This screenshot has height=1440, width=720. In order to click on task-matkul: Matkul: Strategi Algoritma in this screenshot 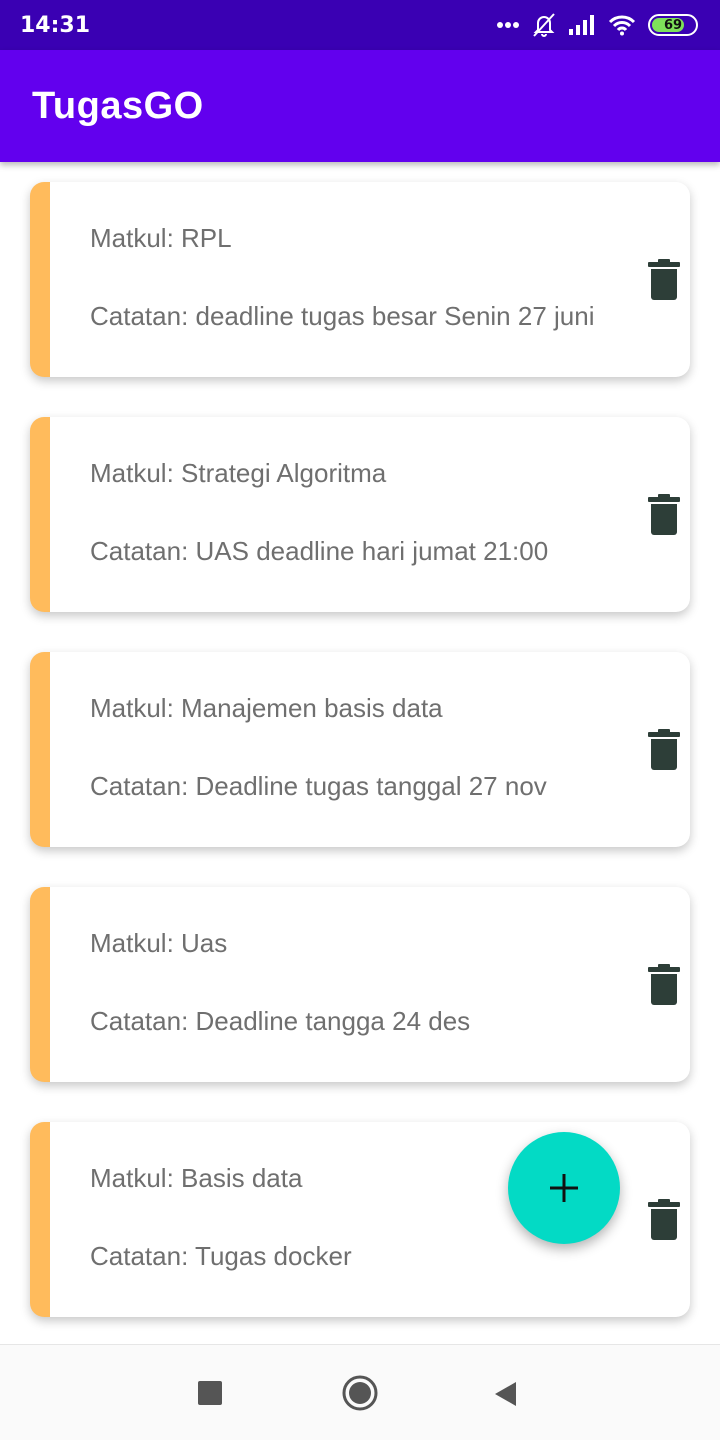, I will do `click(238, 473)`.